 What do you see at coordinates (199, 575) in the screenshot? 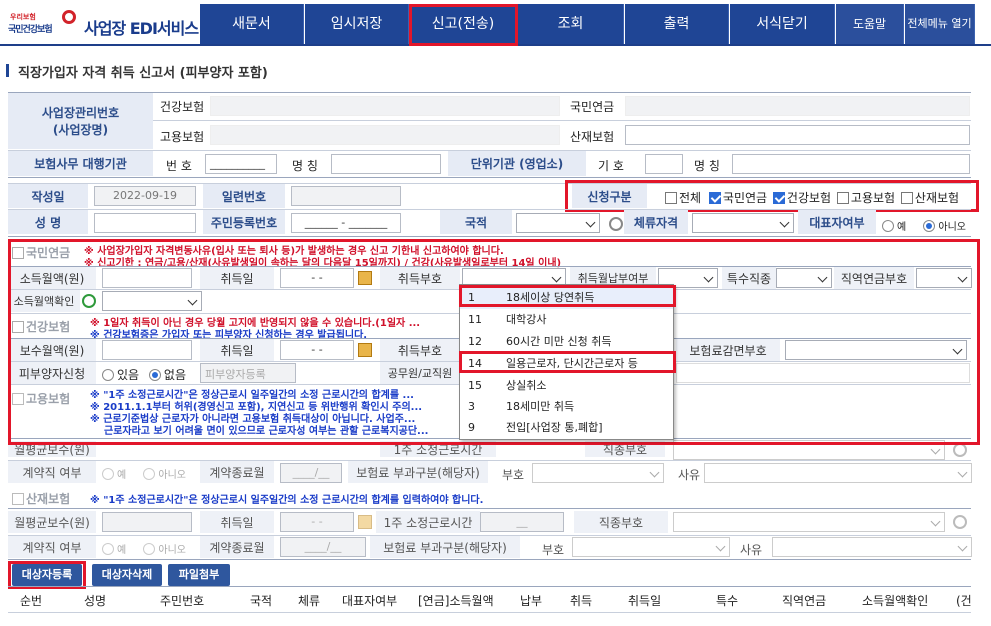
I see `attach-file-button: 파일첨부` at bounding box center [199, 575].